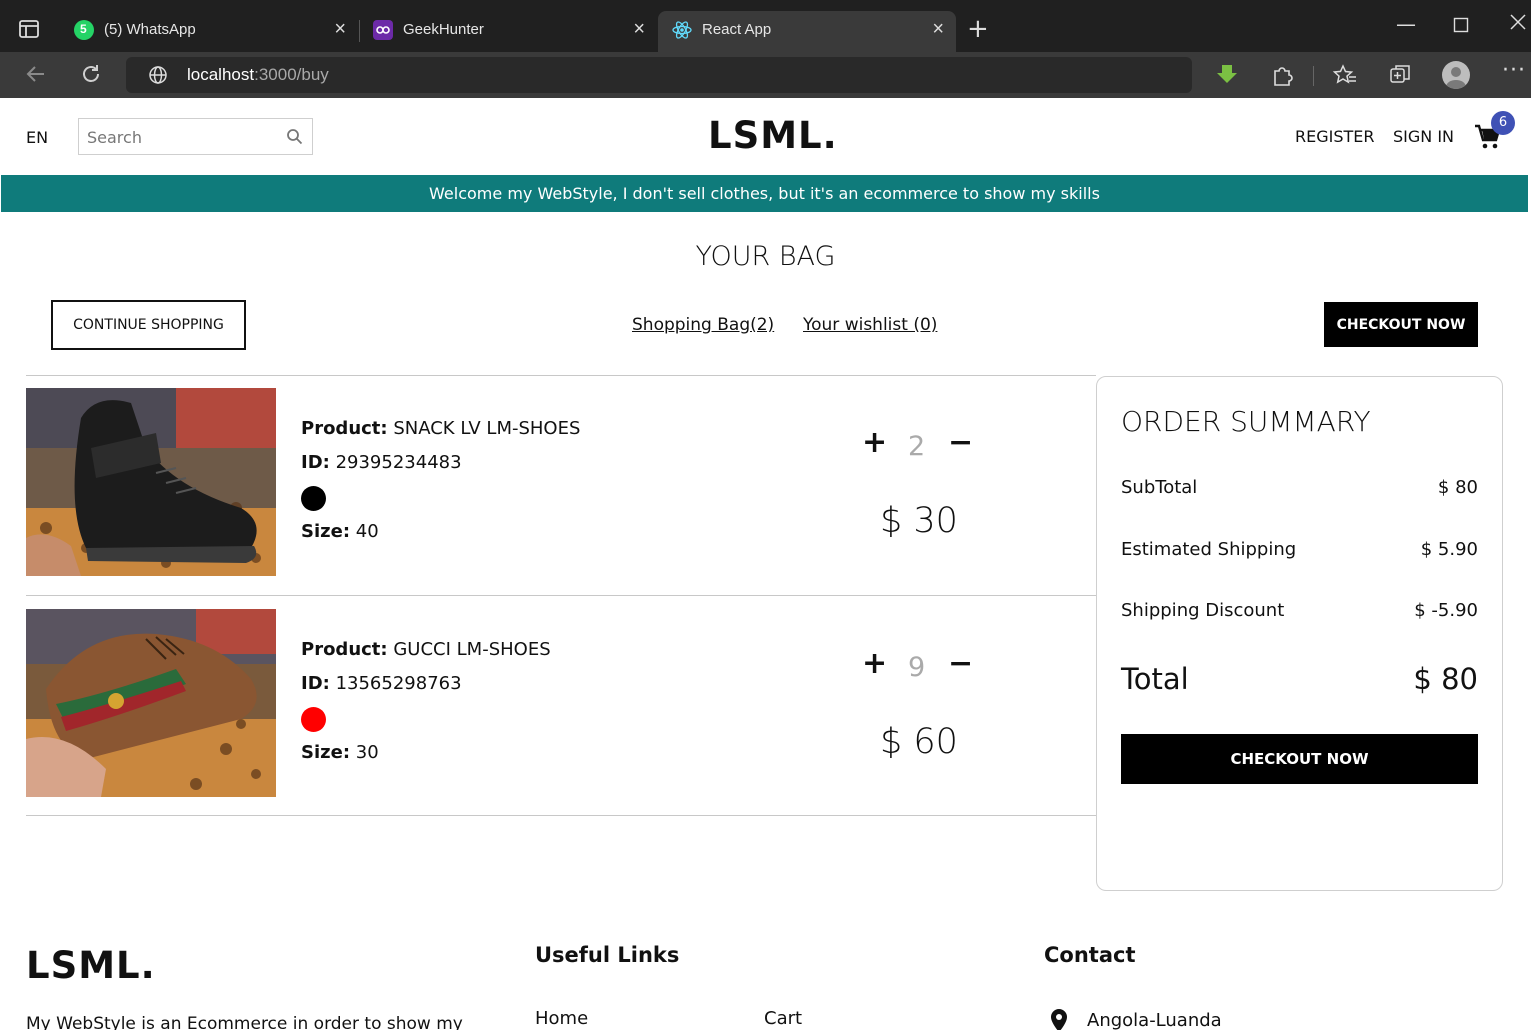 This screenshot has height=1030, width=1531. What do you see at coordinates (737, 29) in the screenshot?
I see `tab-title: React App` at bounding box center [737, 29].